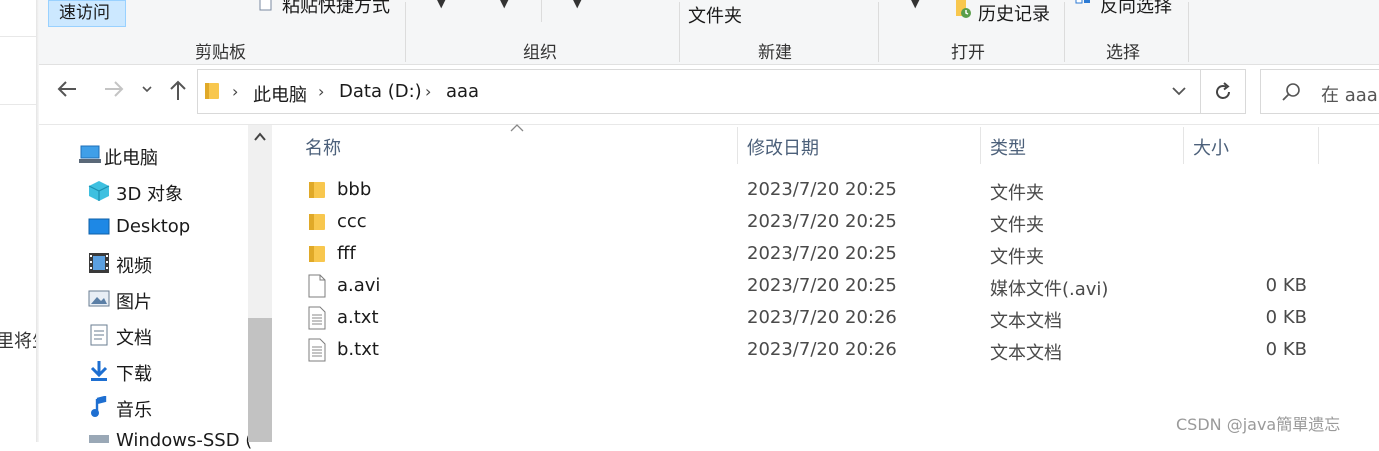 The height and width of the screenshot is (451, 1379). What do you see at coordinates (153, 226) in the screenshot?
I see `nav-item-desktop: Desktop` at bounding box center [153, 226].